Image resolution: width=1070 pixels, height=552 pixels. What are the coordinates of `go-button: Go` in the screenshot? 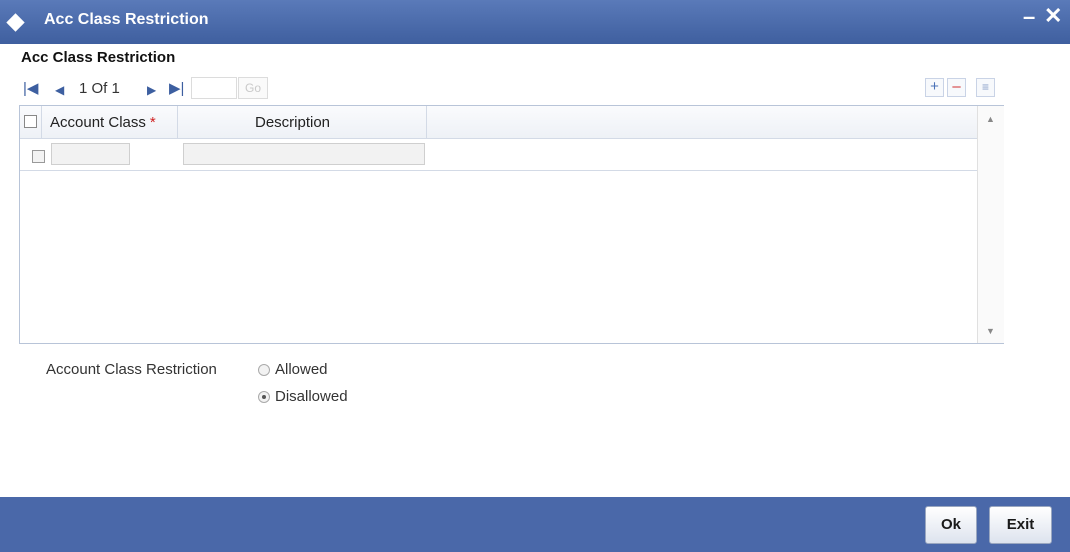 It's located at (253, 88).